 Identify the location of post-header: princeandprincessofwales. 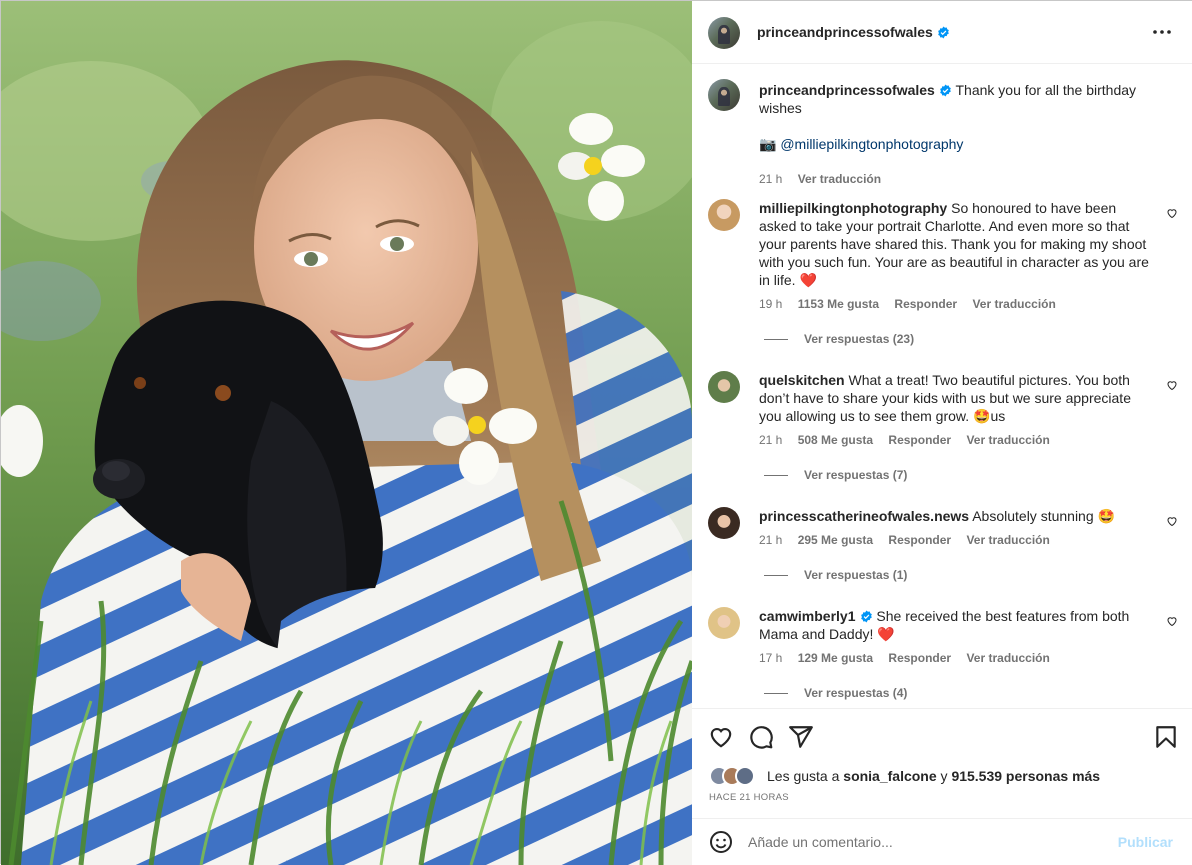
(942, 32).